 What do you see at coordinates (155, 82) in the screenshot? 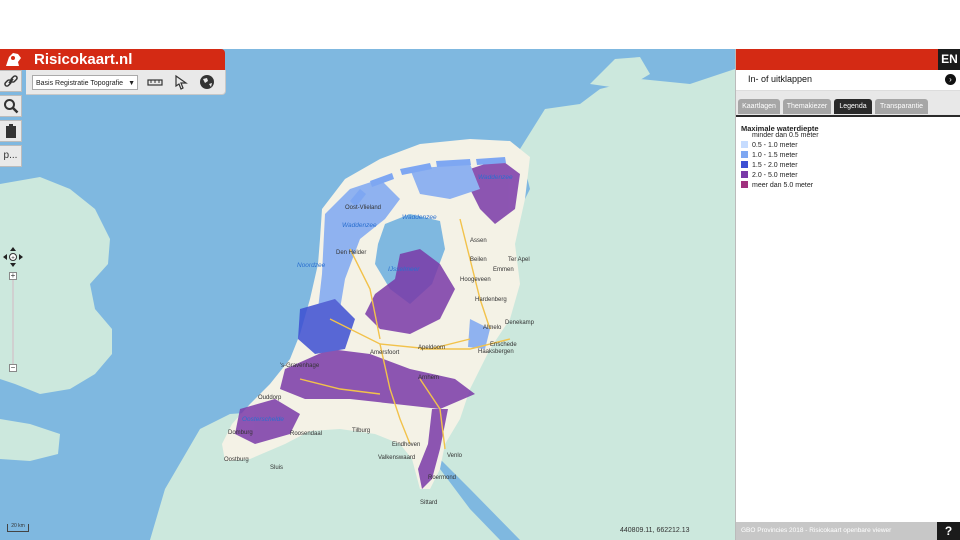
I see `measure-icon` at bounding box center [155, 82].